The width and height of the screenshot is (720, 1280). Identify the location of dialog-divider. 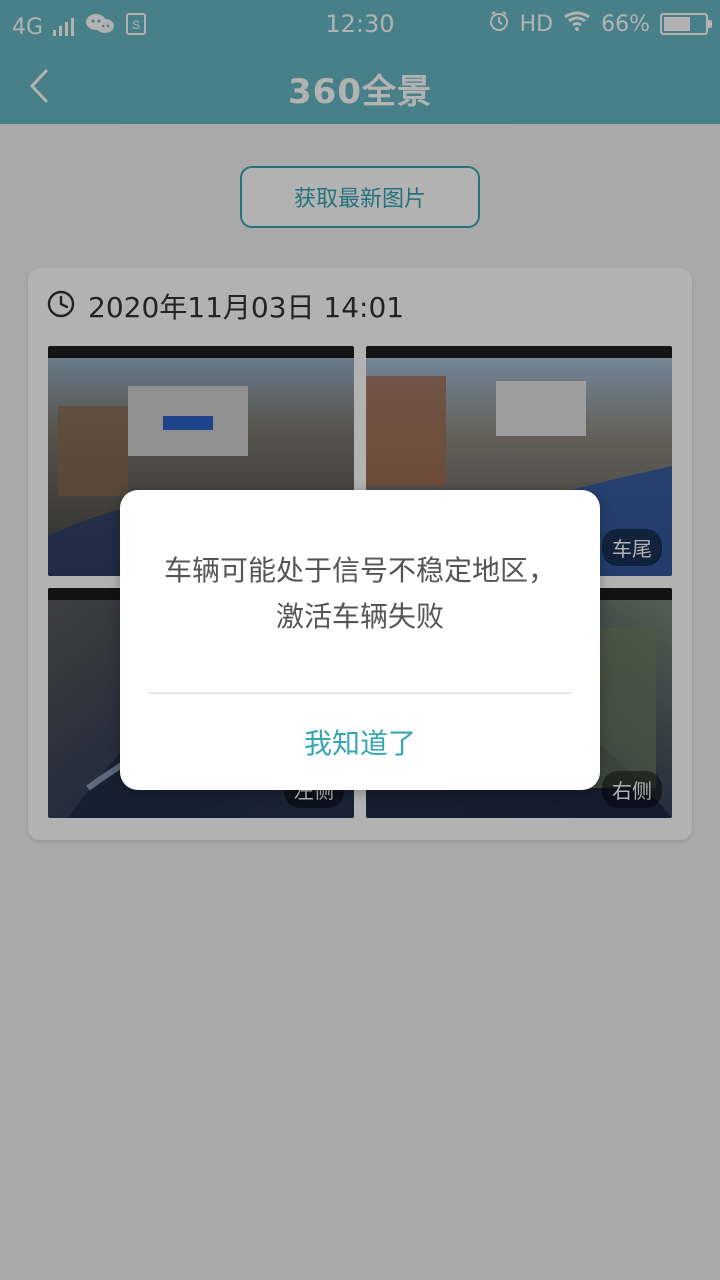
(360, 693).